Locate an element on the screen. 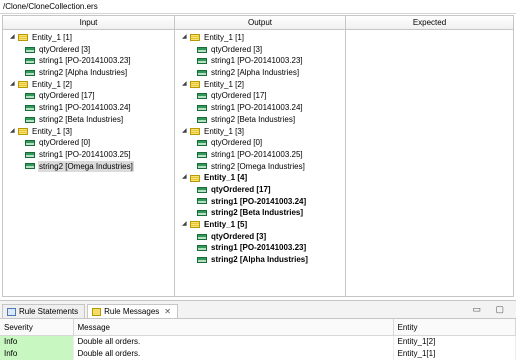  tree-node-label: string2 [Omega Industries] is located at coordinates (86, 166).